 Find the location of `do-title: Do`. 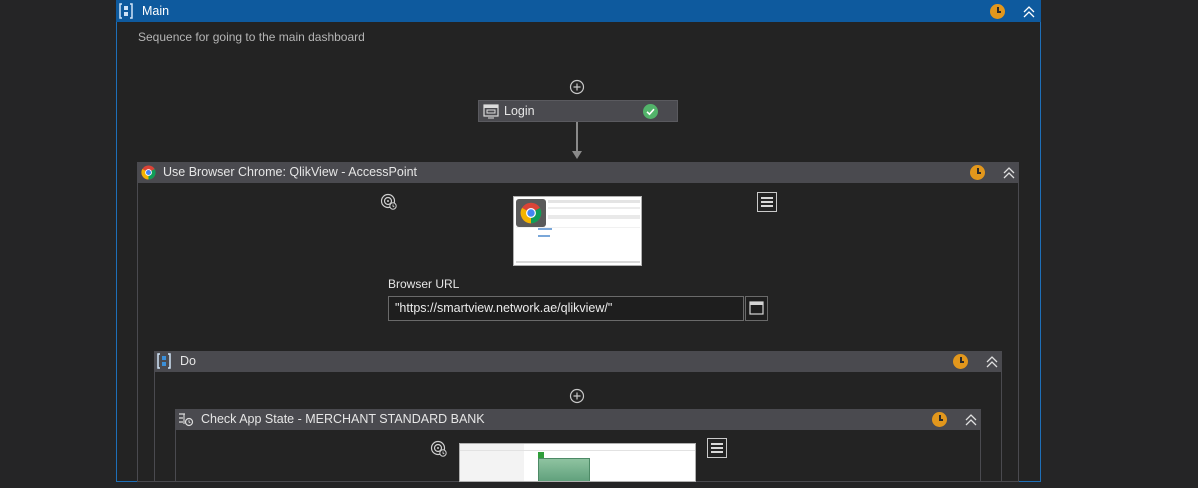

do-title: Do is located at coordinates (188, 361).